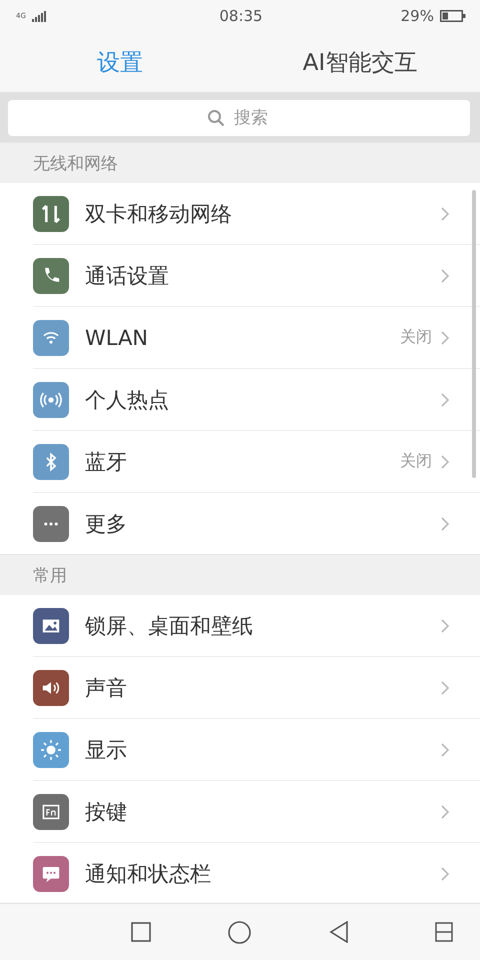 The height and width of the screenshot is (960, 480). Describe the element at coordinates (417, 16) in the screenshot. I see `battery-percent: 29%` at that location.